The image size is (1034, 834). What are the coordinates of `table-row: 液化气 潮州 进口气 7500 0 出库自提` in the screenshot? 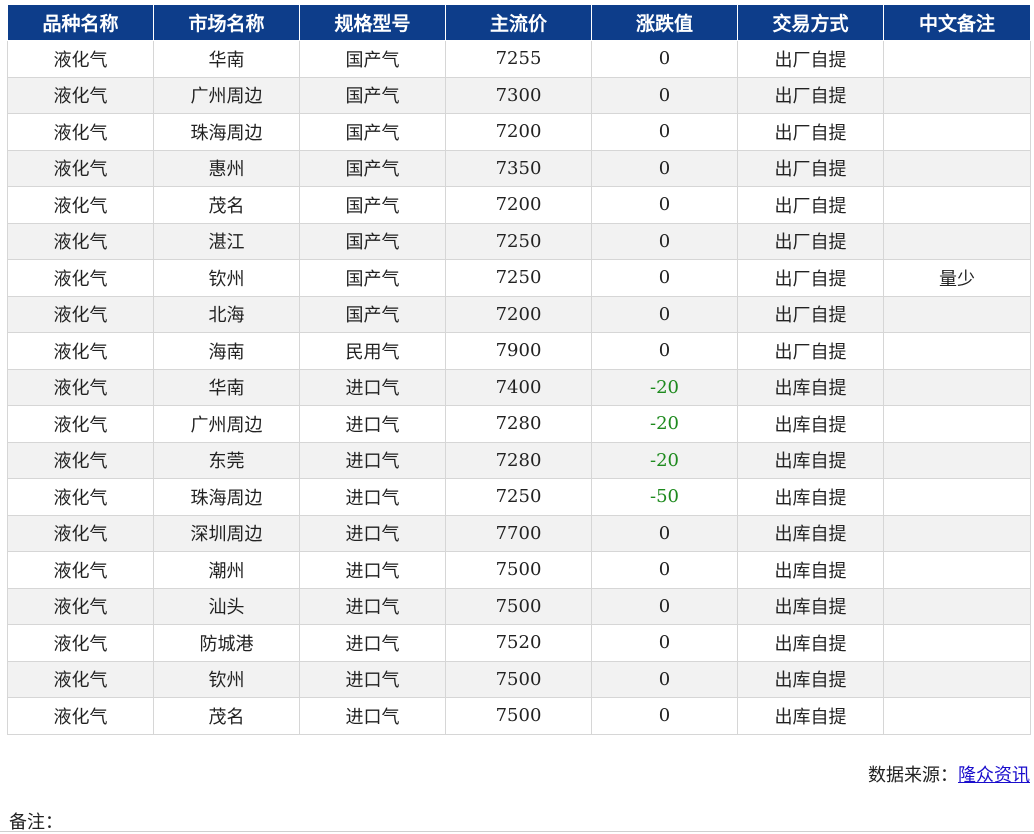 It's located at (519, 570).